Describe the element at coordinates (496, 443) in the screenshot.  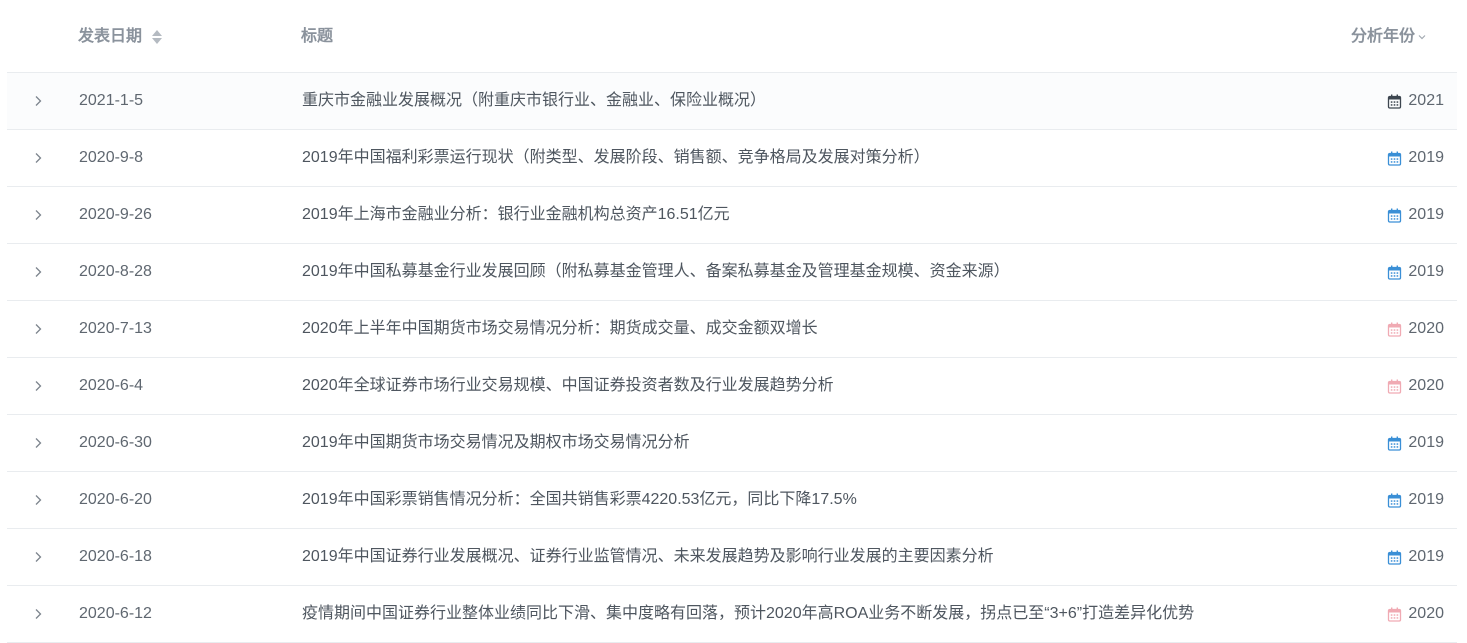
I see `report-title-link: 2019年中国期货市场交易情况及期权市场交易情况分析` at that location.